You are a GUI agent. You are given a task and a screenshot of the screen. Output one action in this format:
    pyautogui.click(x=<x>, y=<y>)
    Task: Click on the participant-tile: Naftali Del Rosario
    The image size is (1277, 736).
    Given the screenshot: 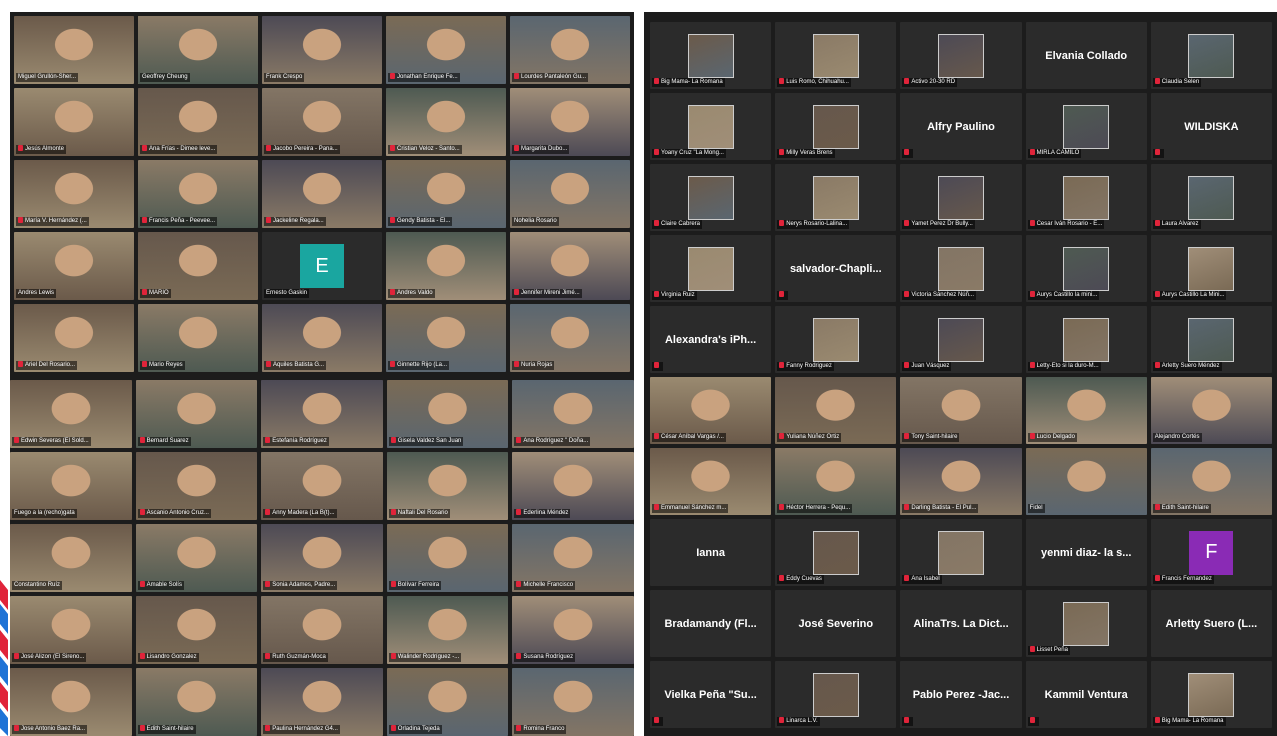 What is the action you would take?
    pyautogui.click(x=447, y=486)
    